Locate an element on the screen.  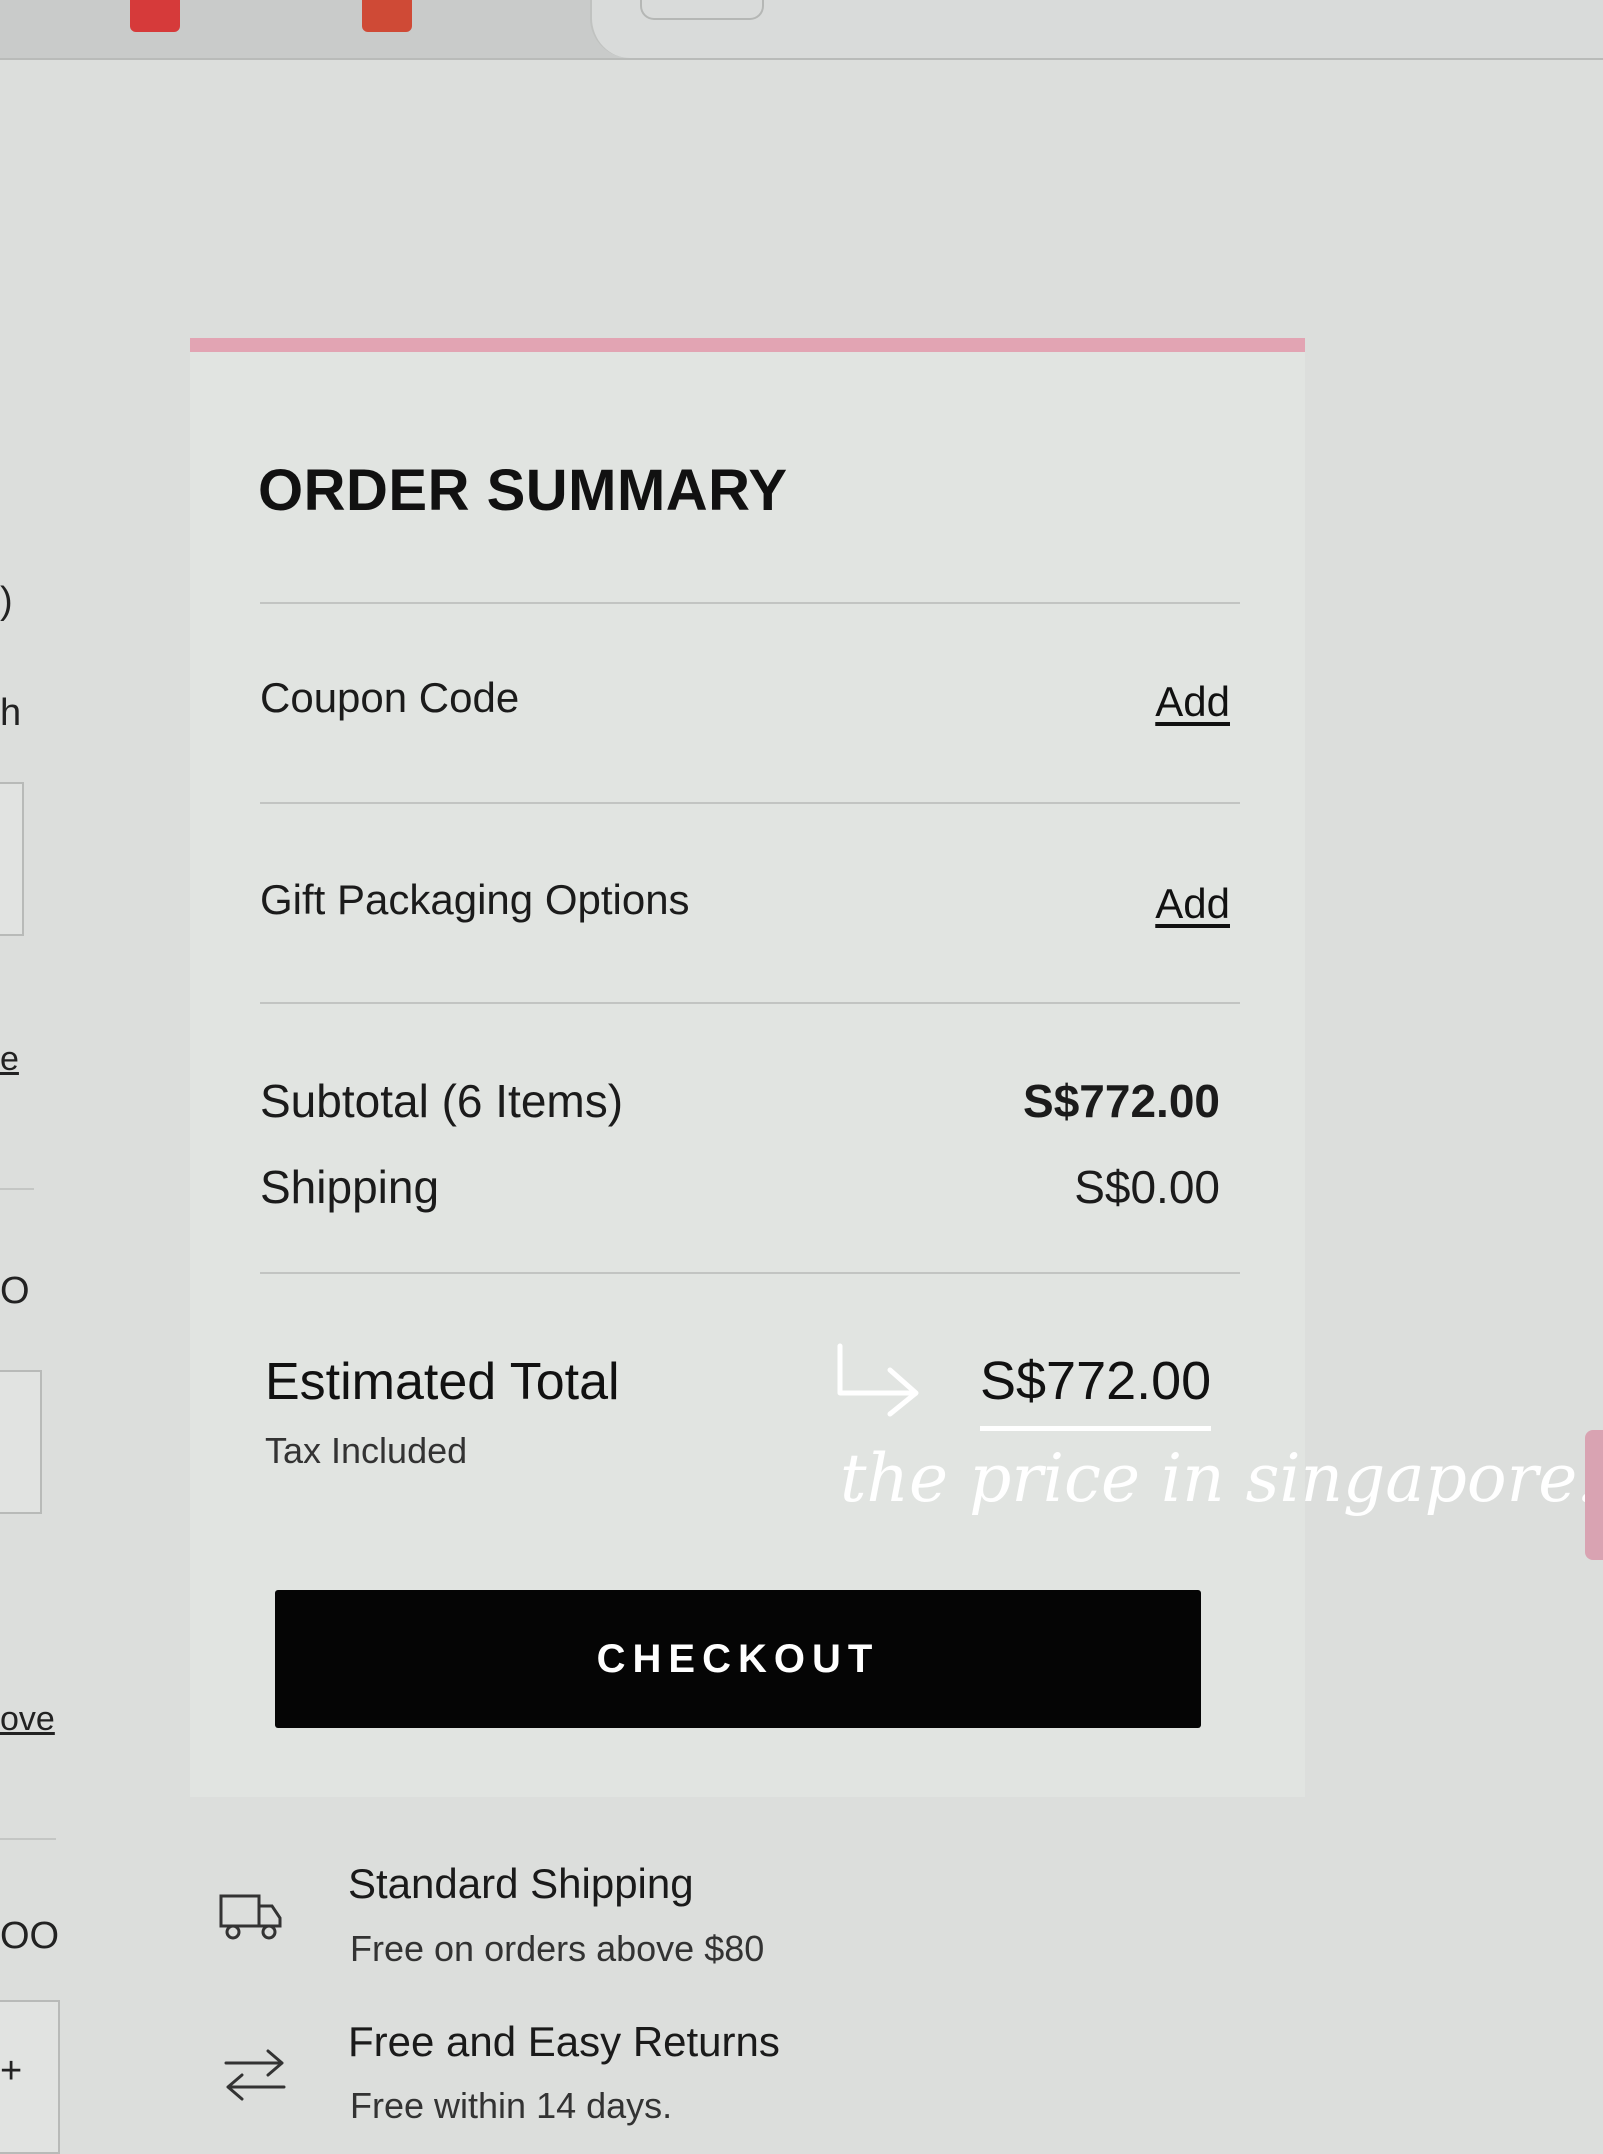
shipping-value: S$0.00 is located at coordinates (1147, 1187).